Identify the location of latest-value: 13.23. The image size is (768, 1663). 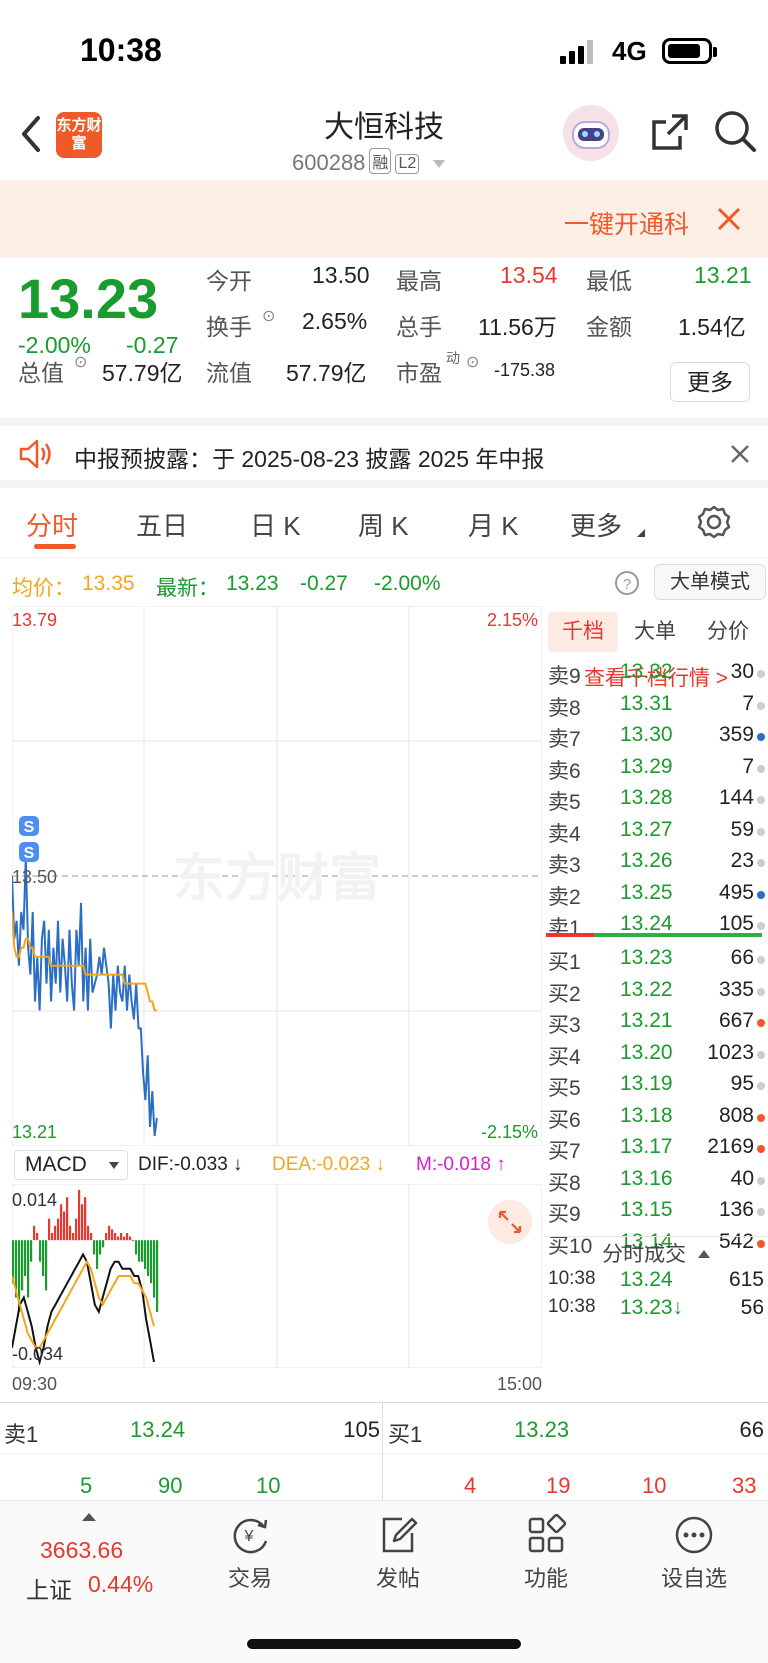
(252, 583).